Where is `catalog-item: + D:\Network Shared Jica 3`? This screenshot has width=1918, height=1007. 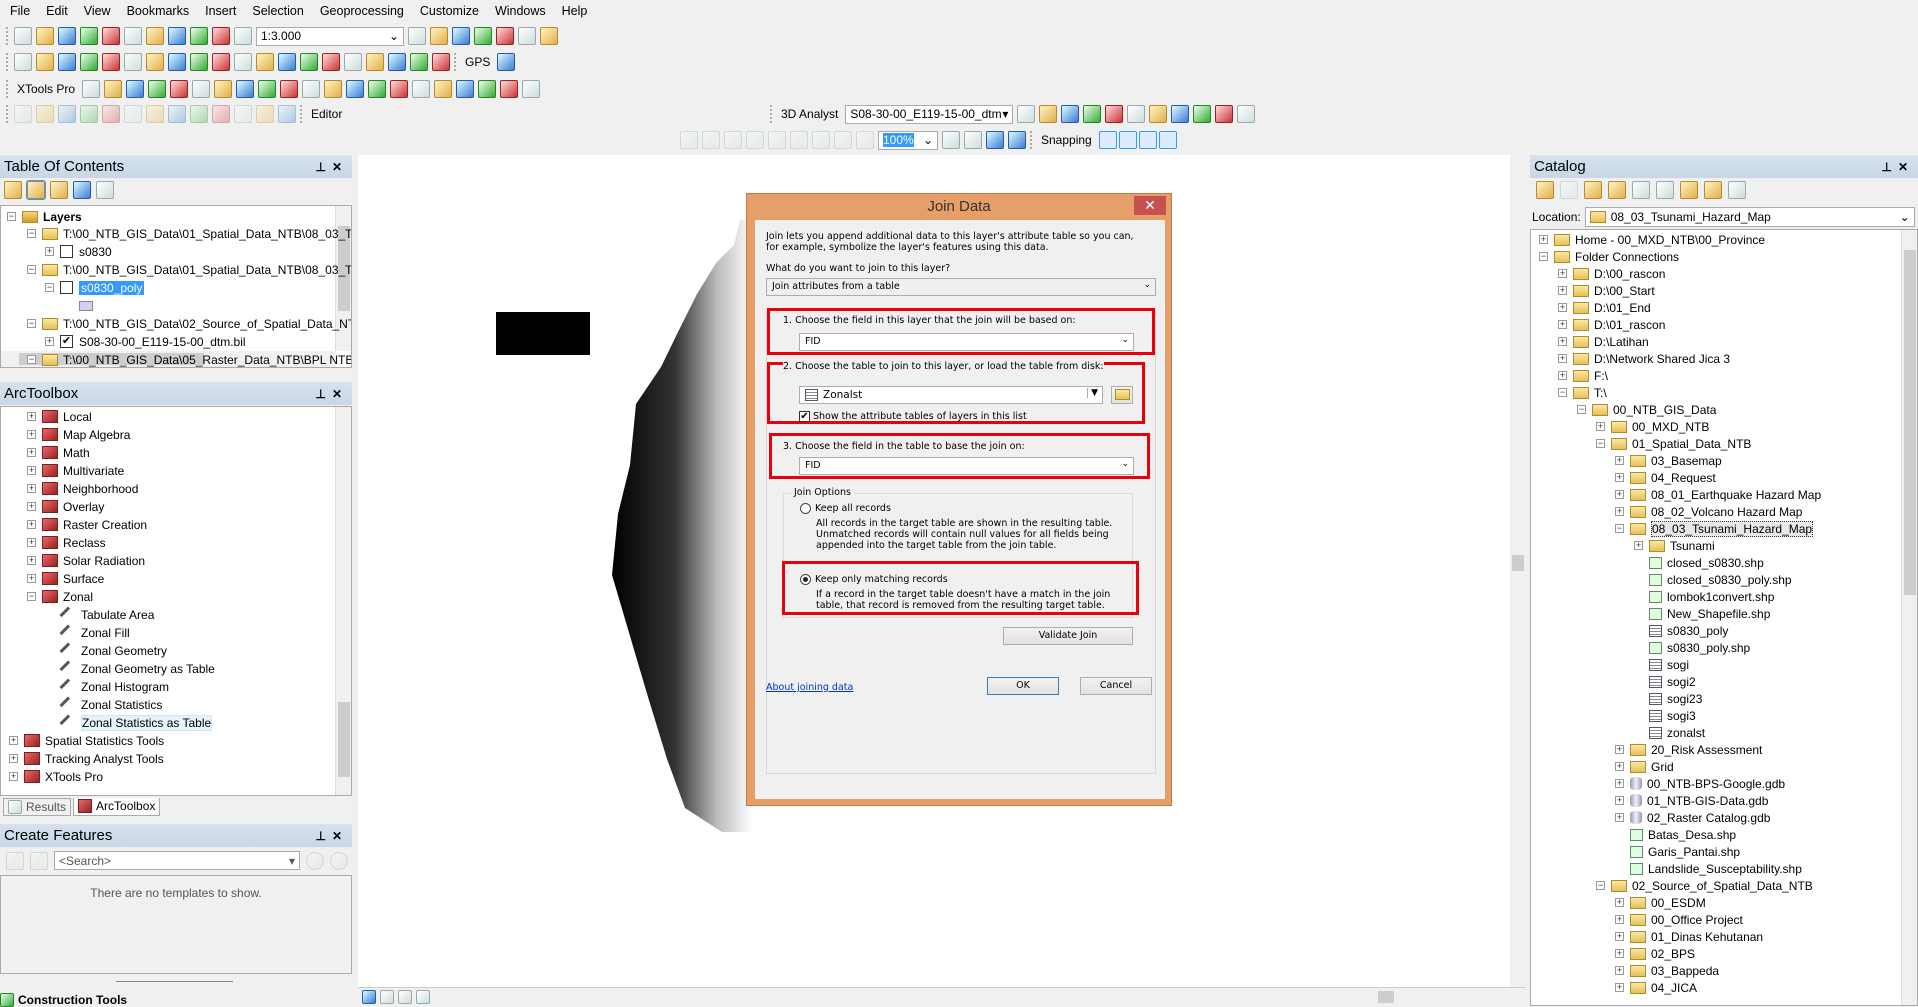 catalog-item: + D:\Network Shared Jica 3 is located at coordinates (1644, 358).